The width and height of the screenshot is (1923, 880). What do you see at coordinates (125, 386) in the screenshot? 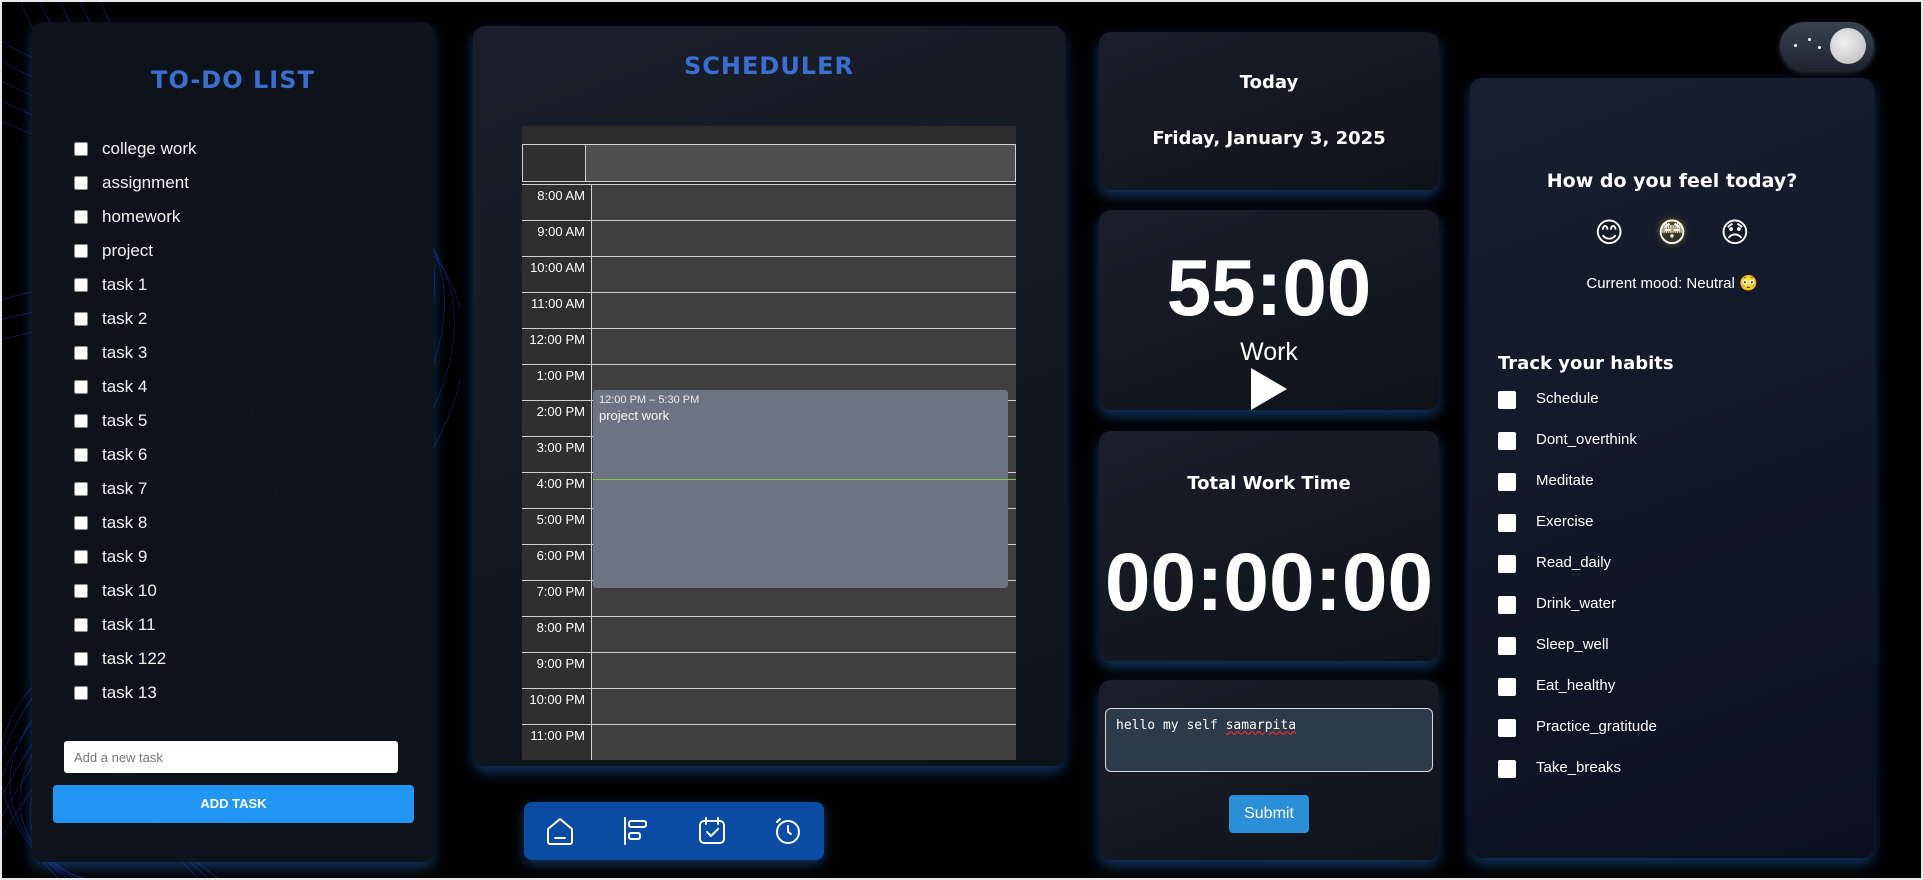
I see `todo-item-label: task 4` at bounding box center [125, 386].